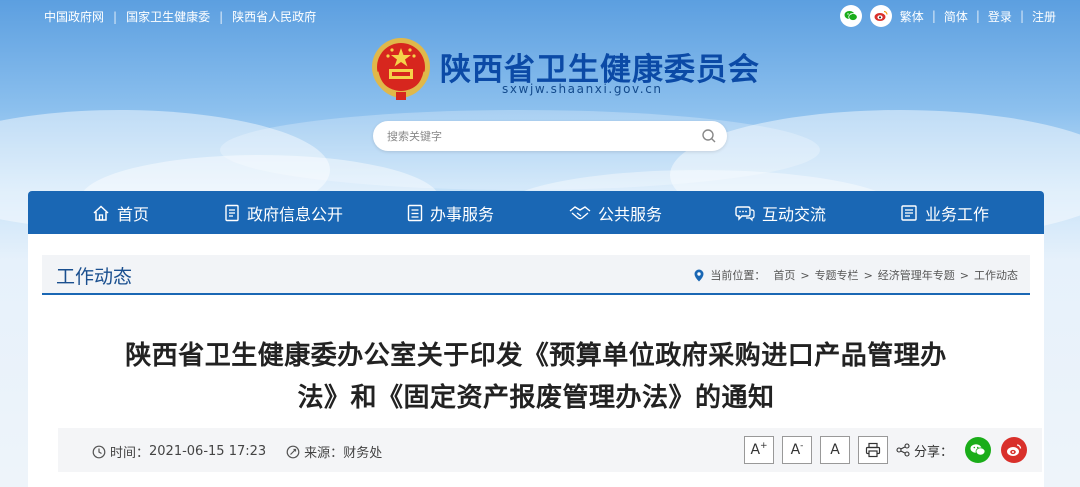 Image resolution: width=1080 pixels, height=487 pixels. I want to click on link-china-gov: 中国政府网, so click(74, 16).